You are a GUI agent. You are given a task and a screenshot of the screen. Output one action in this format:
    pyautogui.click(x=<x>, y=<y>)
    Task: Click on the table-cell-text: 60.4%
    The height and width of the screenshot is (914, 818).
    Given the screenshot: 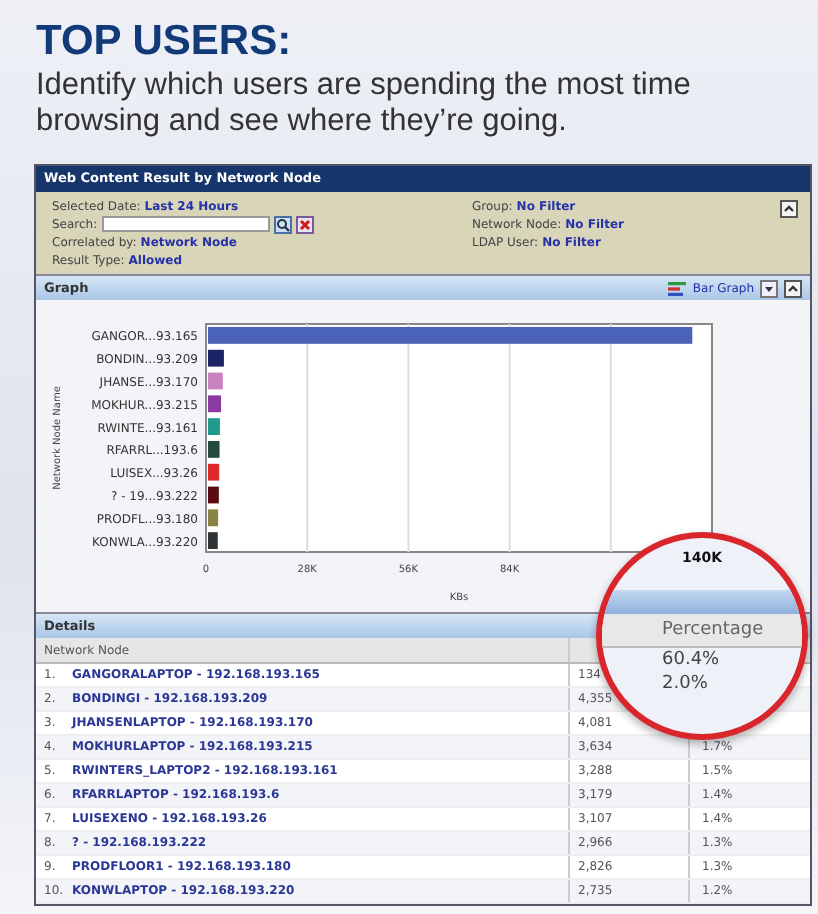 What is the action you would take?
    pyautogui.click(x=691, y=660)
    